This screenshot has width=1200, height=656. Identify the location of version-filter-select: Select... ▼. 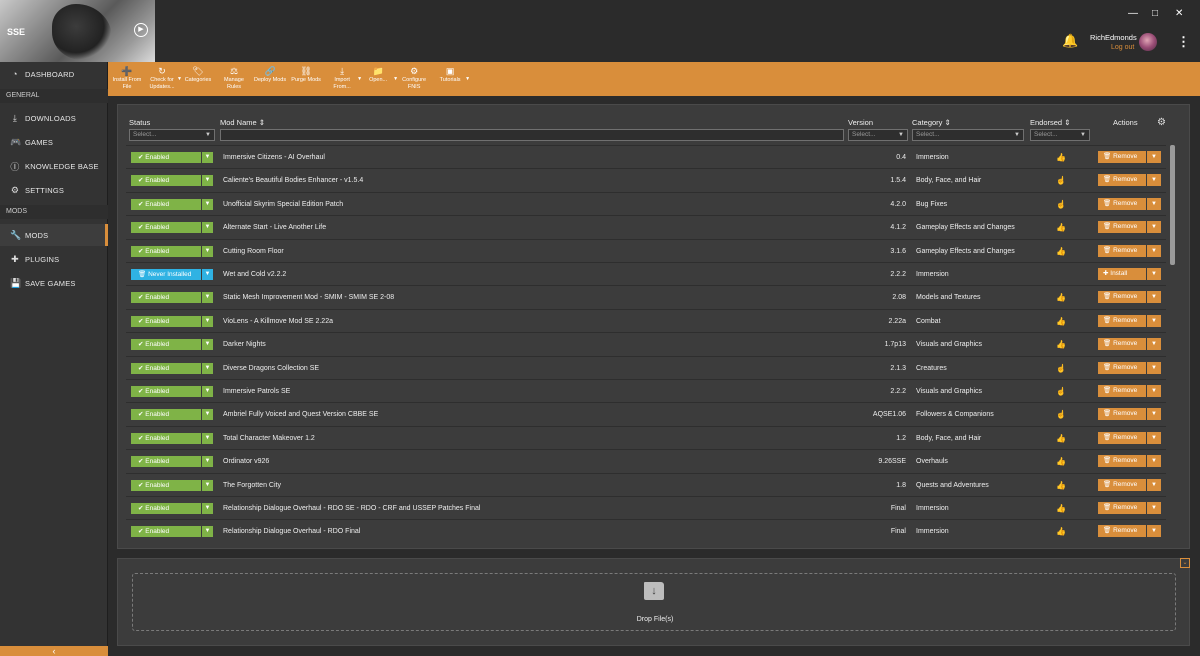
(878, 135).